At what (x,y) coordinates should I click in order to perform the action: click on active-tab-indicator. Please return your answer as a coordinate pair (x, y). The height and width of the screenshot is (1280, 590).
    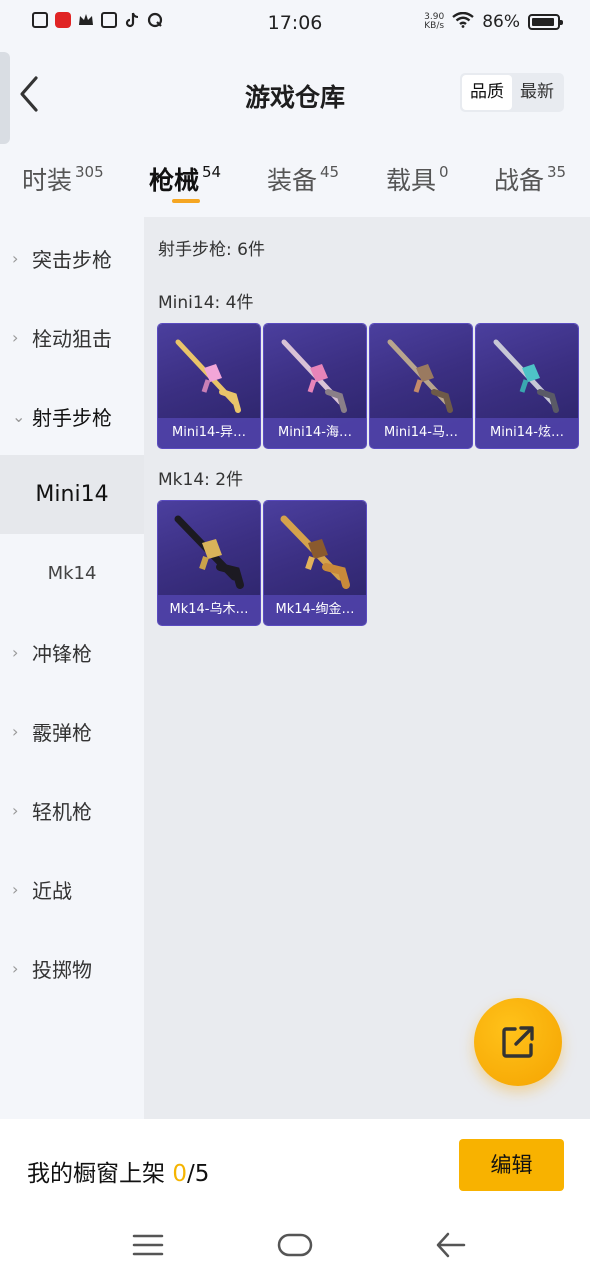
    Looking at the image, I should click on (186, 201).